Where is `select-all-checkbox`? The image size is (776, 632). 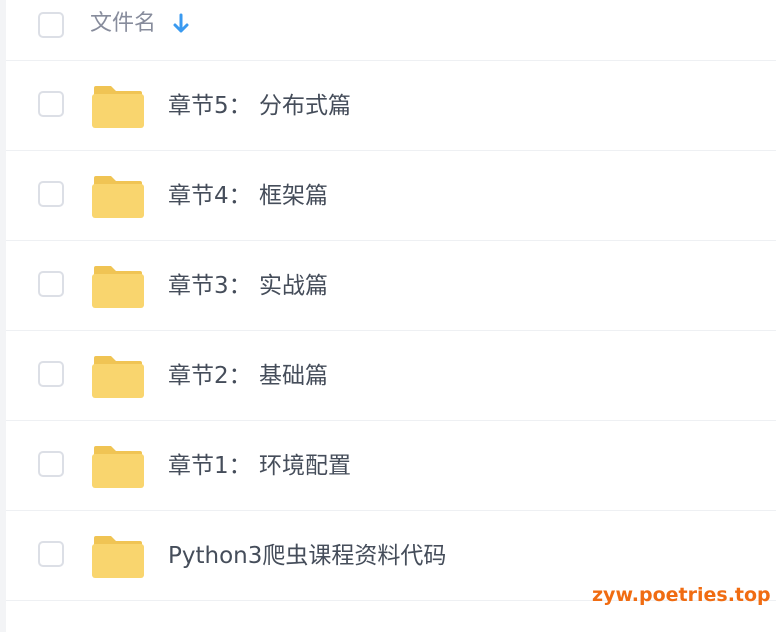
select-all-checkbox is located at coordinates (51, 25).